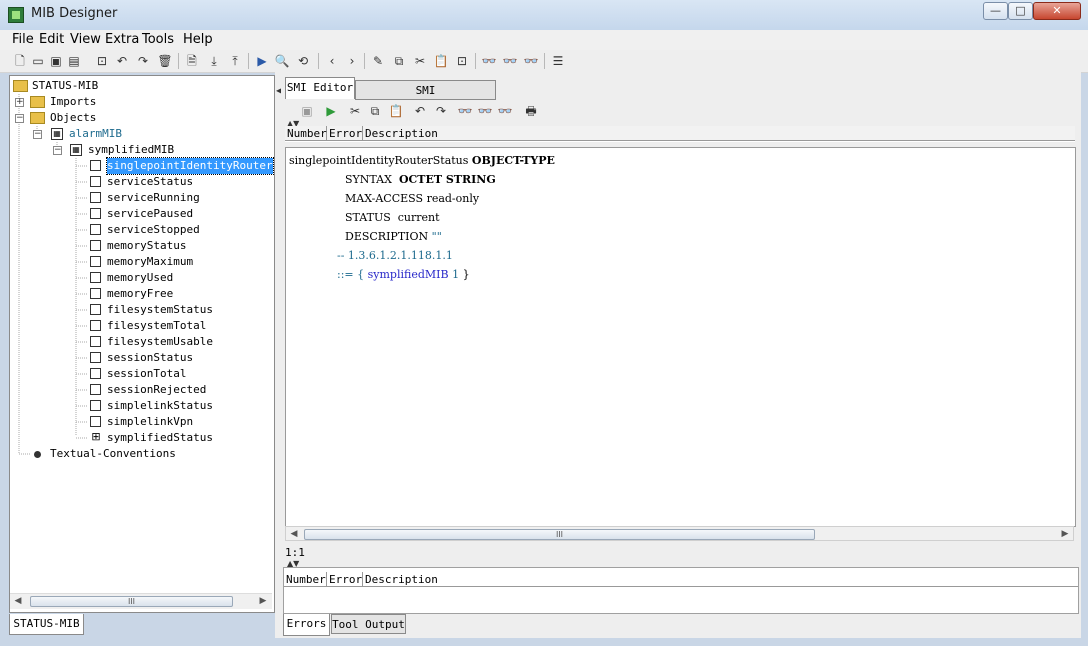 This screenshot has height=646, width=1088. Describe the element at coordinates (46, 624) in the screenshot. I see `tab-status-mib: STATUS-MIB` at that location.